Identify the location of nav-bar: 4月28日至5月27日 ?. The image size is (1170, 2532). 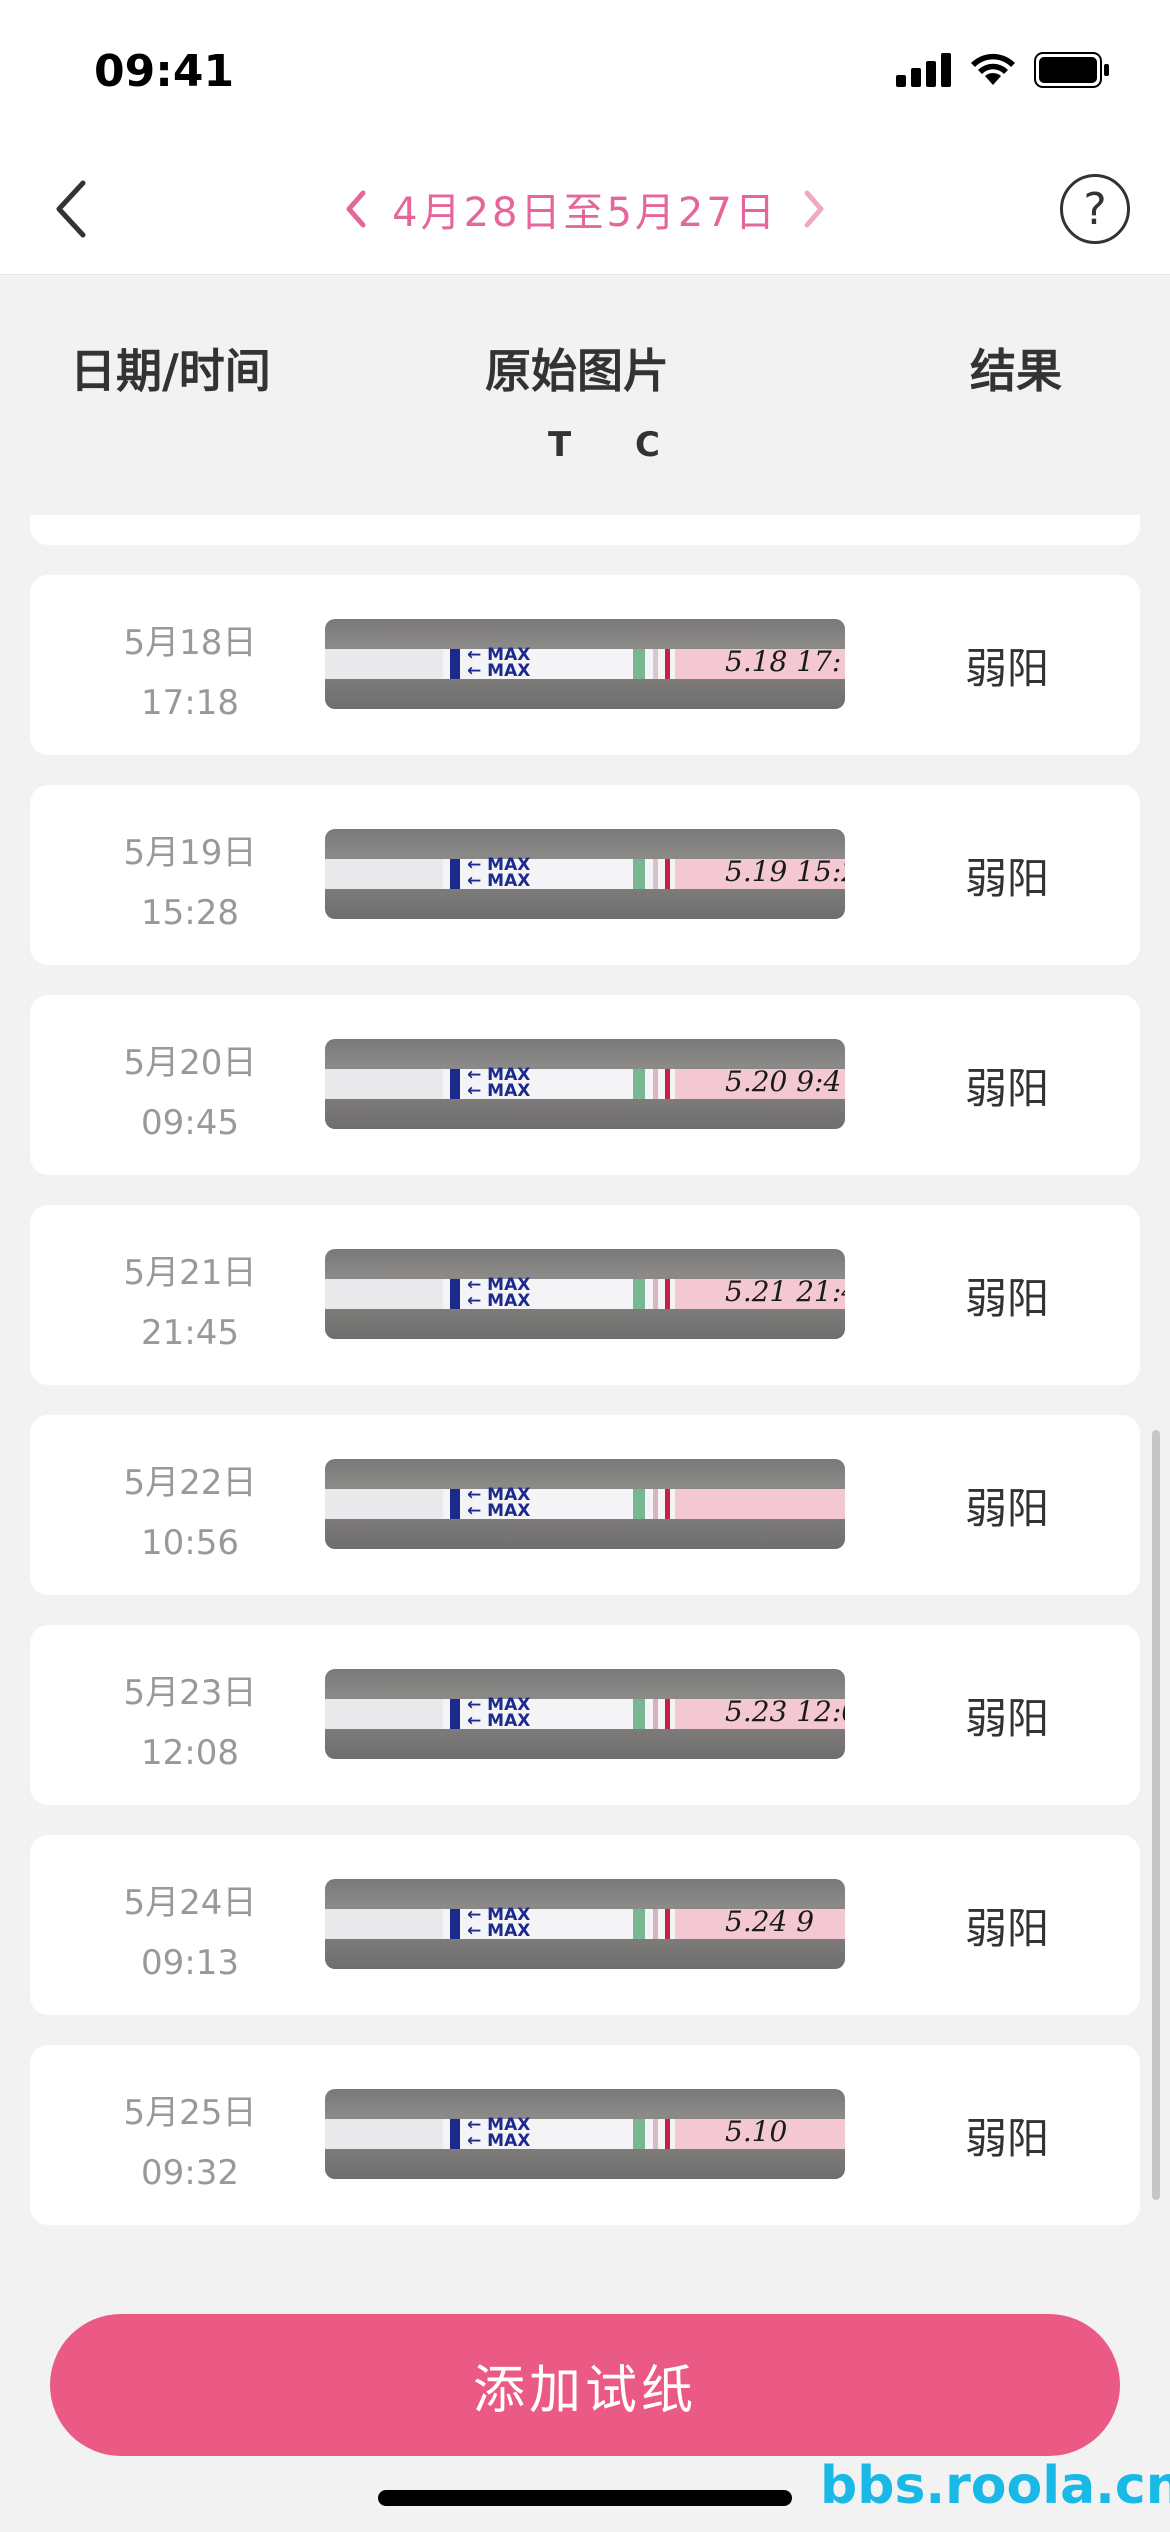
(585, 212).